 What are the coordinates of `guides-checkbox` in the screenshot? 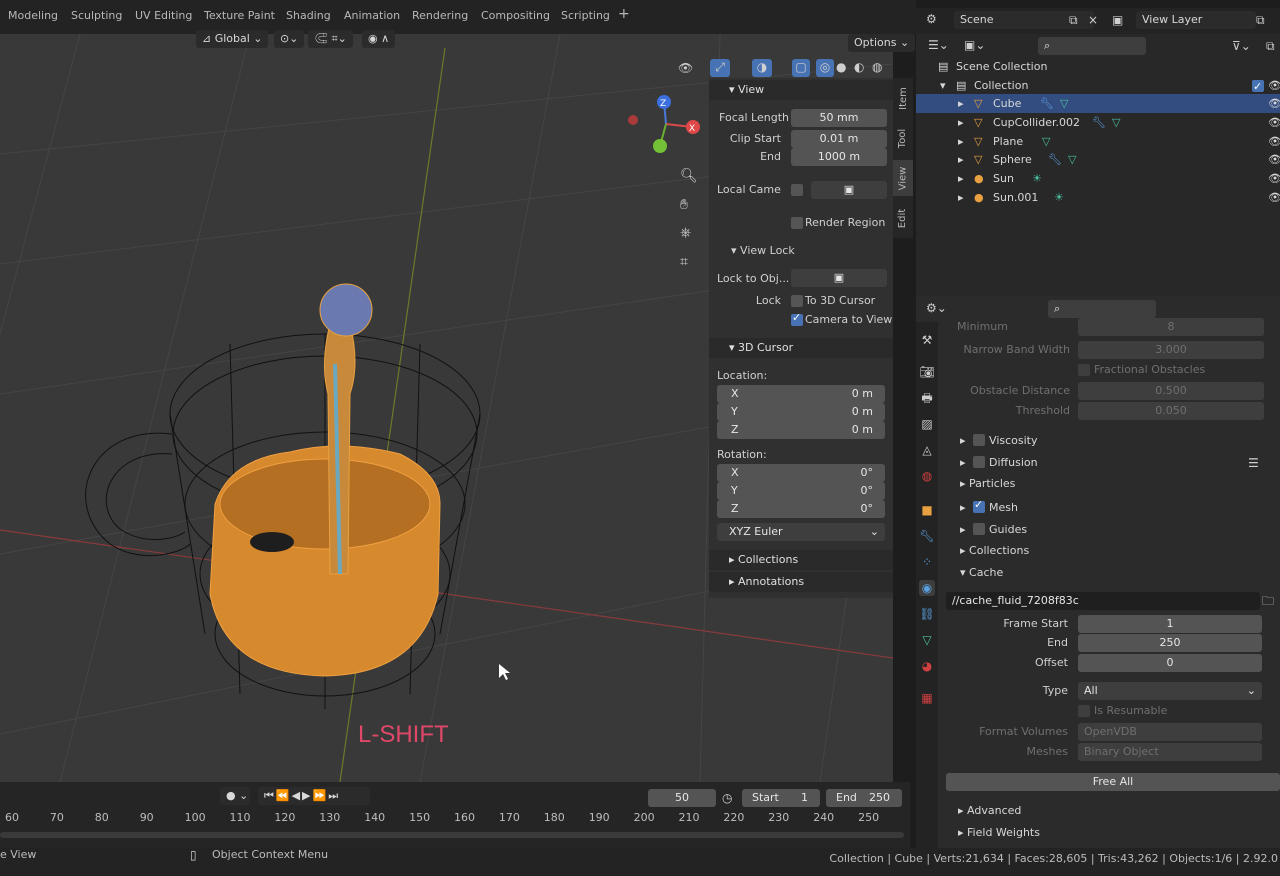 It's located at (979, 529).